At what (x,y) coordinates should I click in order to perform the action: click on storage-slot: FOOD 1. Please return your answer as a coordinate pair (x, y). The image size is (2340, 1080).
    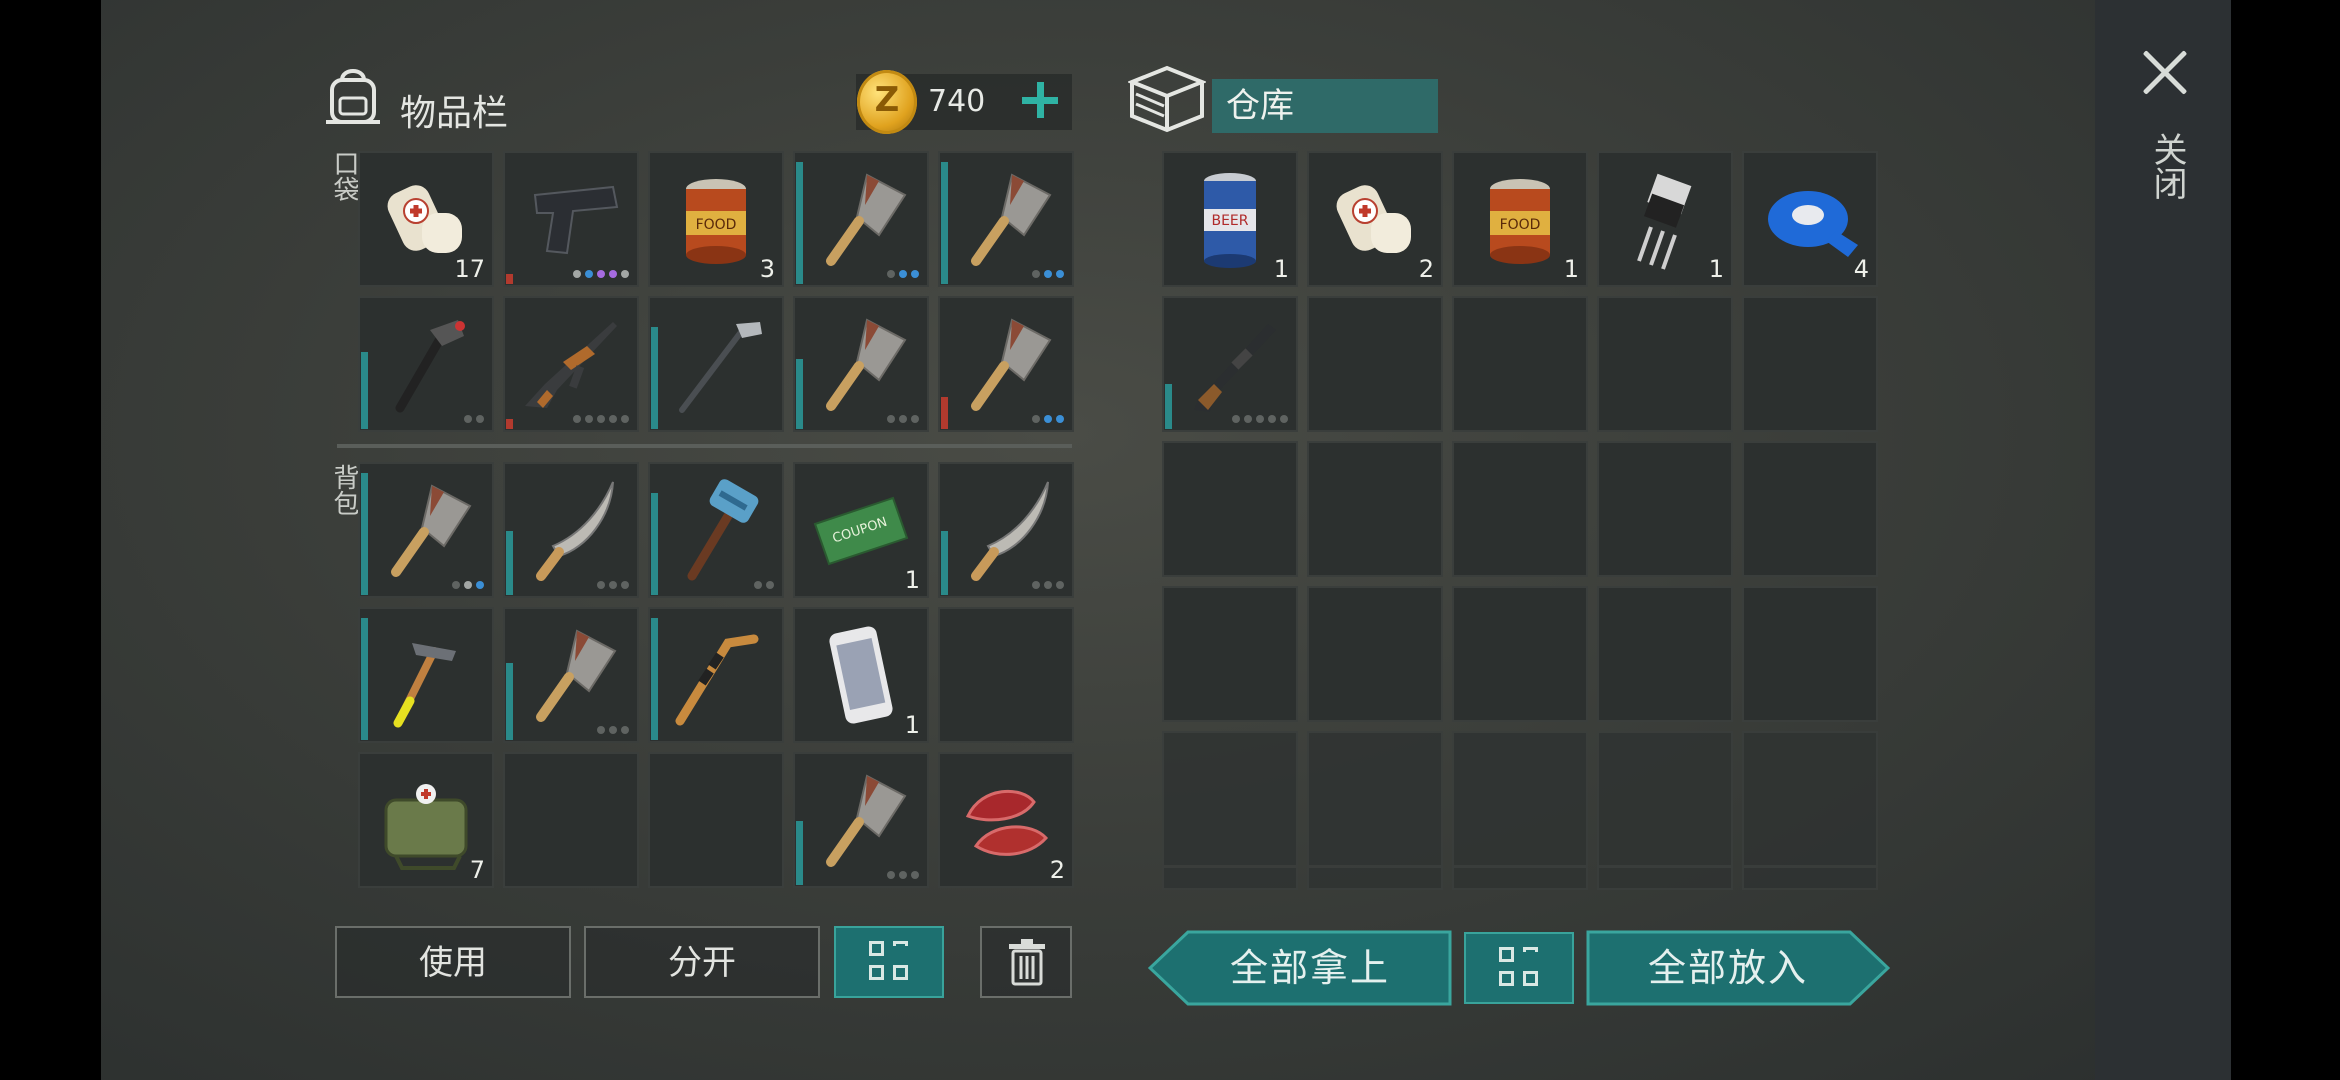
    Looking at the image, I should click on (1520, 219).